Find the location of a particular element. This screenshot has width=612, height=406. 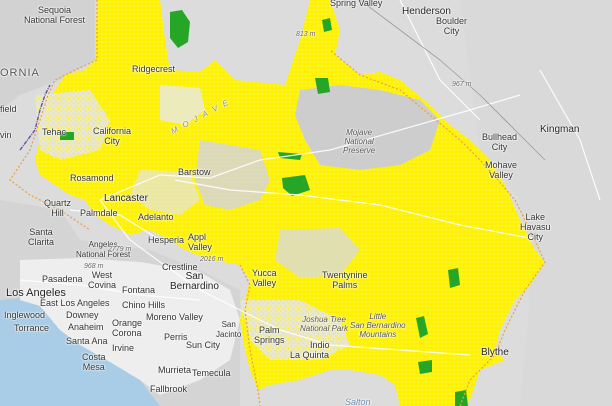

label-sequoia-nf: Sequoia National Forest is located at coordinates (55, 15).